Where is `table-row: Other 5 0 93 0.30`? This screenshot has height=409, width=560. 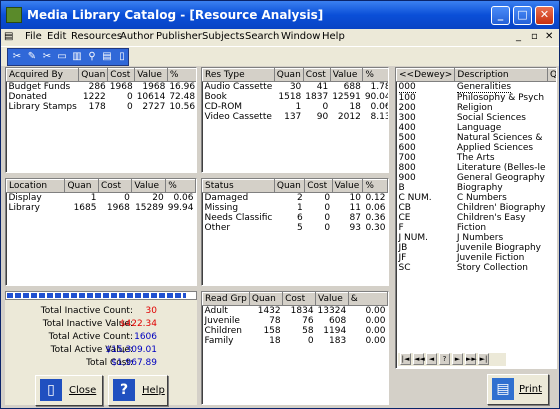 table-row: Other 5 0 93 0.30 is located at coordinates (295, 228).